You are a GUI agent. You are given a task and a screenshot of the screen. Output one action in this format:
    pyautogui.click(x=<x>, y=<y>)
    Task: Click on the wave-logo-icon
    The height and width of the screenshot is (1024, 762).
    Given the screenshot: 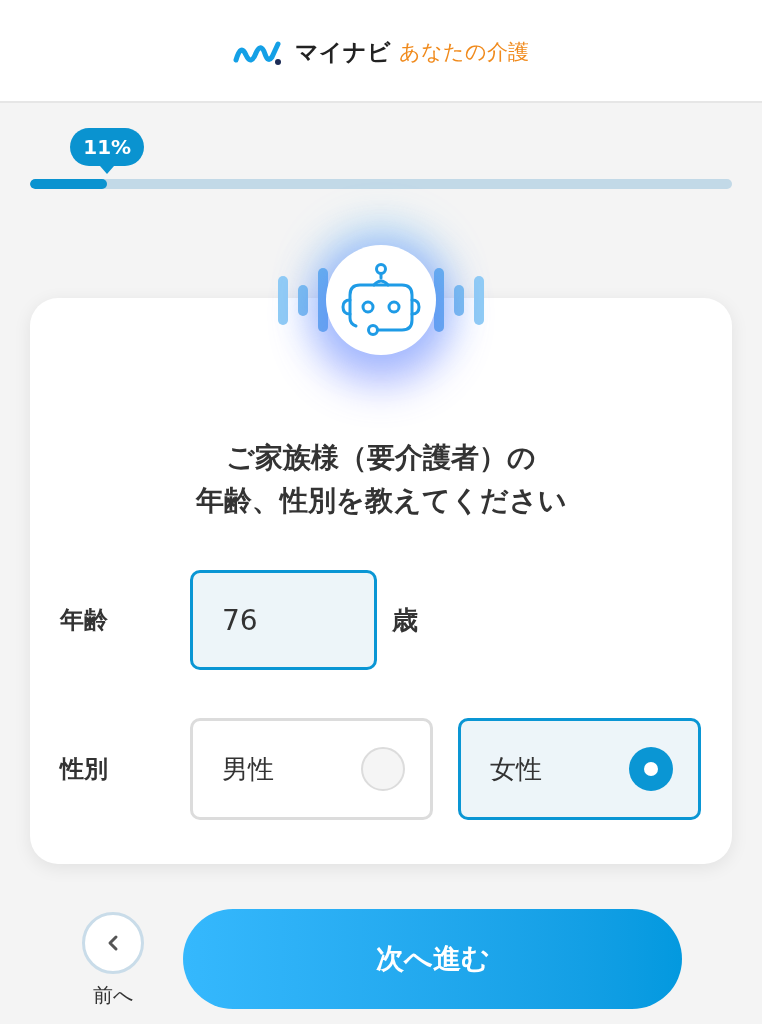 What is the action you would take?
    pyautogui.click(x=258, y=52)
    